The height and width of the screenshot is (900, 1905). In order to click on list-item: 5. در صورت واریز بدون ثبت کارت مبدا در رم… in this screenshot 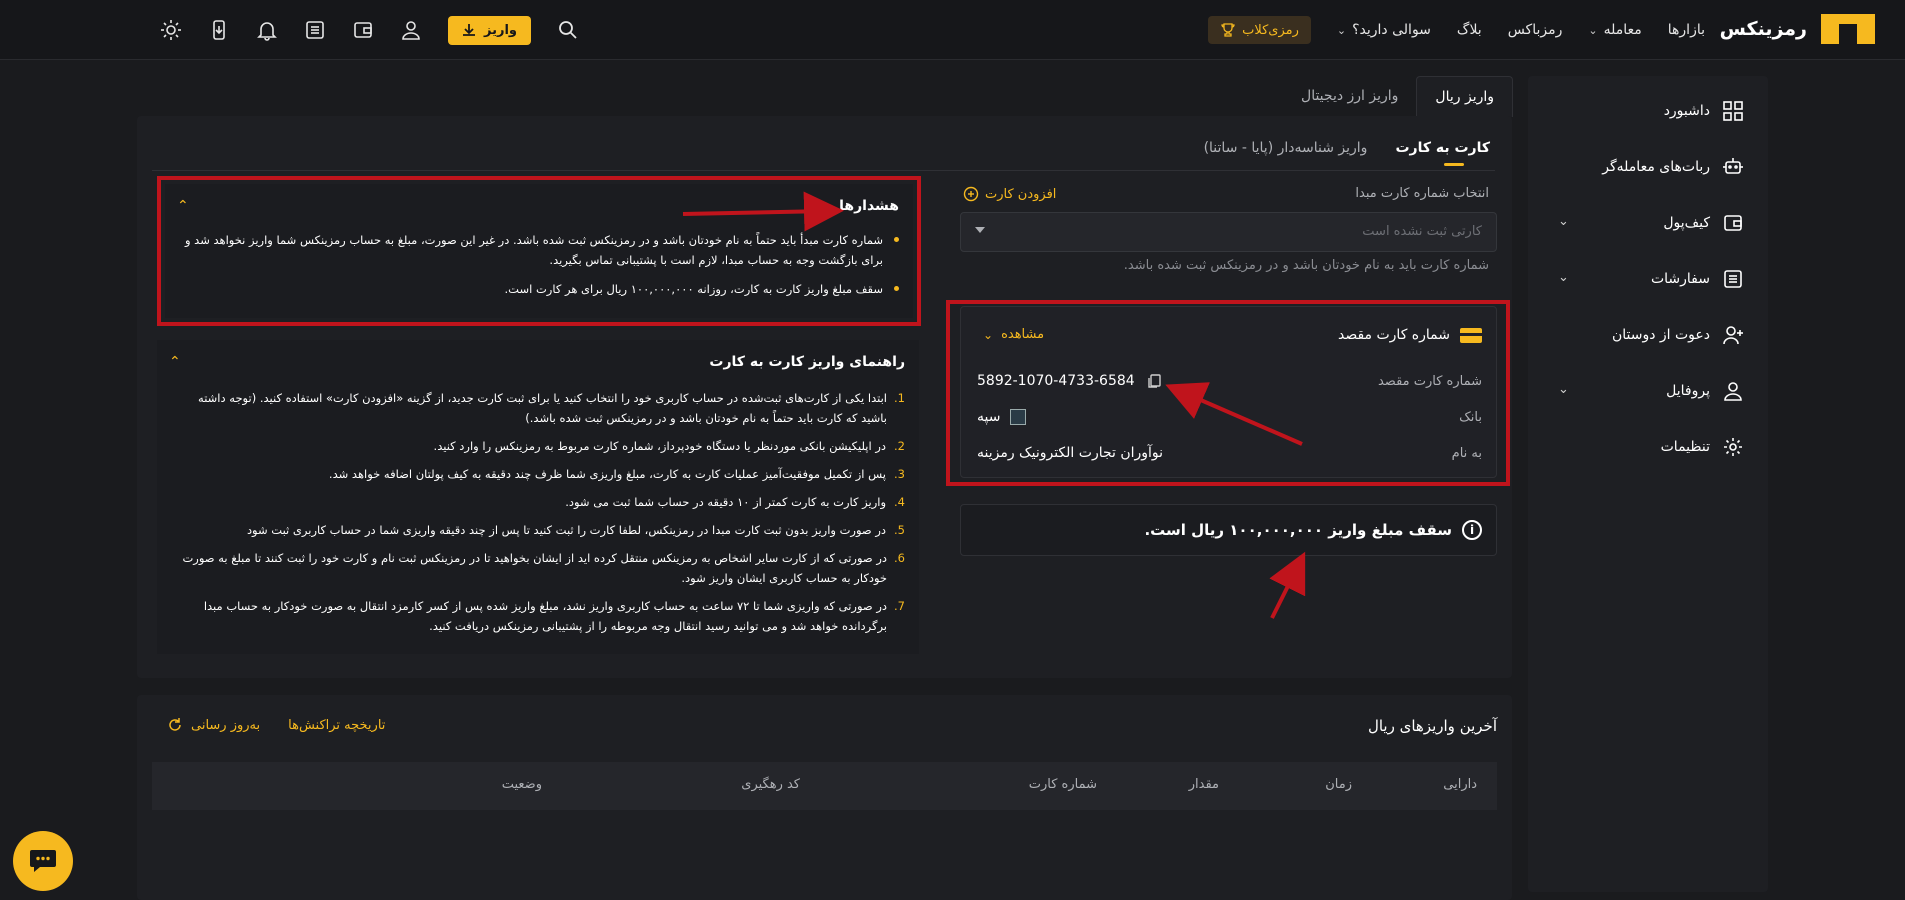, I will do `click(575, 530)`.